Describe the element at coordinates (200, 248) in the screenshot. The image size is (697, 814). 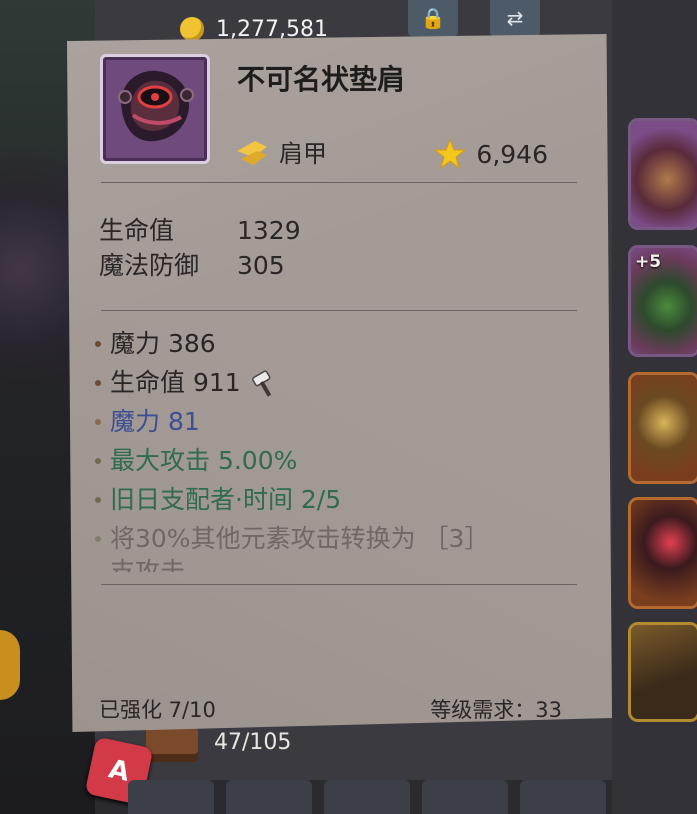
I see `base-stats: 生命值 1329 魔法防御 305` at that location.